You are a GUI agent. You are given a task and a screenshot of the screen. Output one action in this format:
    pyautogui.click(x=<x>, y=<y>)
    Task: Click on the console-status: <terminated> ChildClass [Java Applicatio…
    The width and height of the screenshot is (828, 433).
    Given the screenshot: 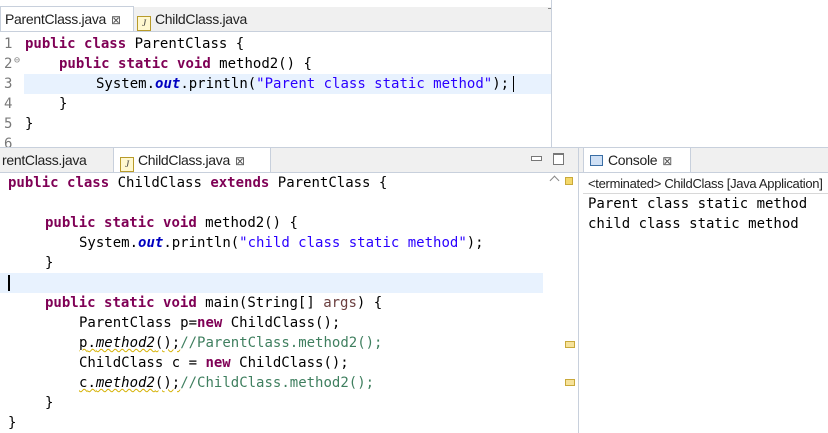 What is the action you would take?
    pyautogui.click(x=705, y=183)
    